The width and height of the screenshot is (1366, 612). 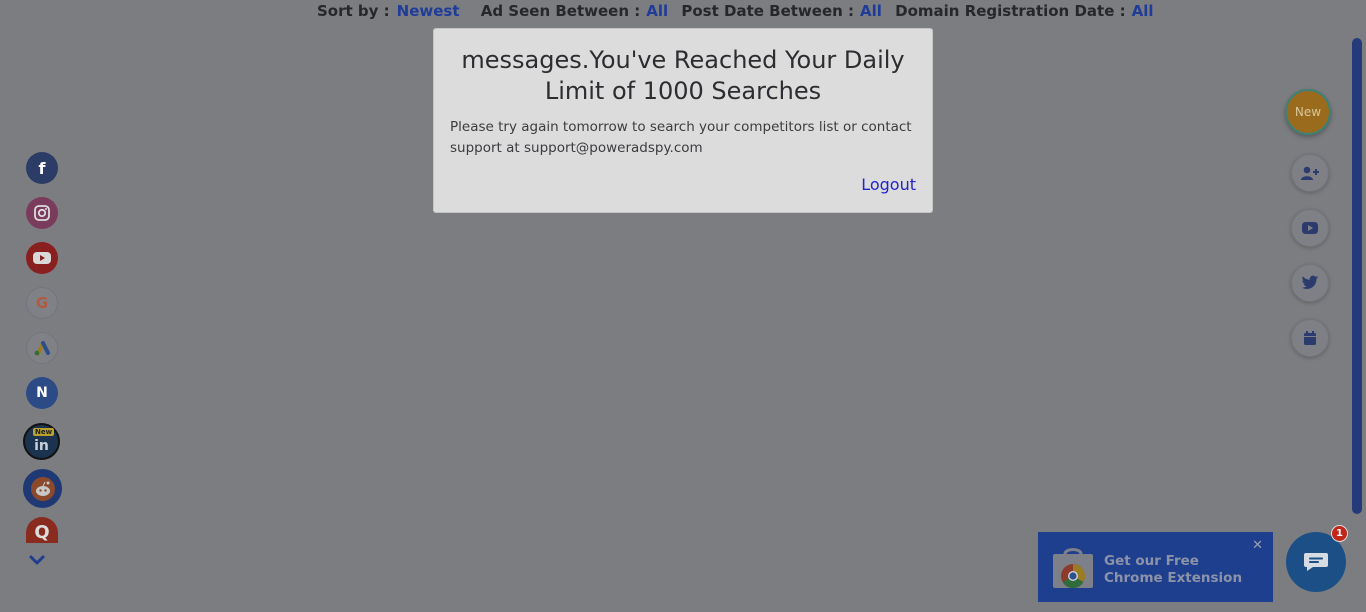 What do you see at coordinates (428, 11) in the screenshot?
I see `sort-value: Newest` at bounding box center [428, 11].